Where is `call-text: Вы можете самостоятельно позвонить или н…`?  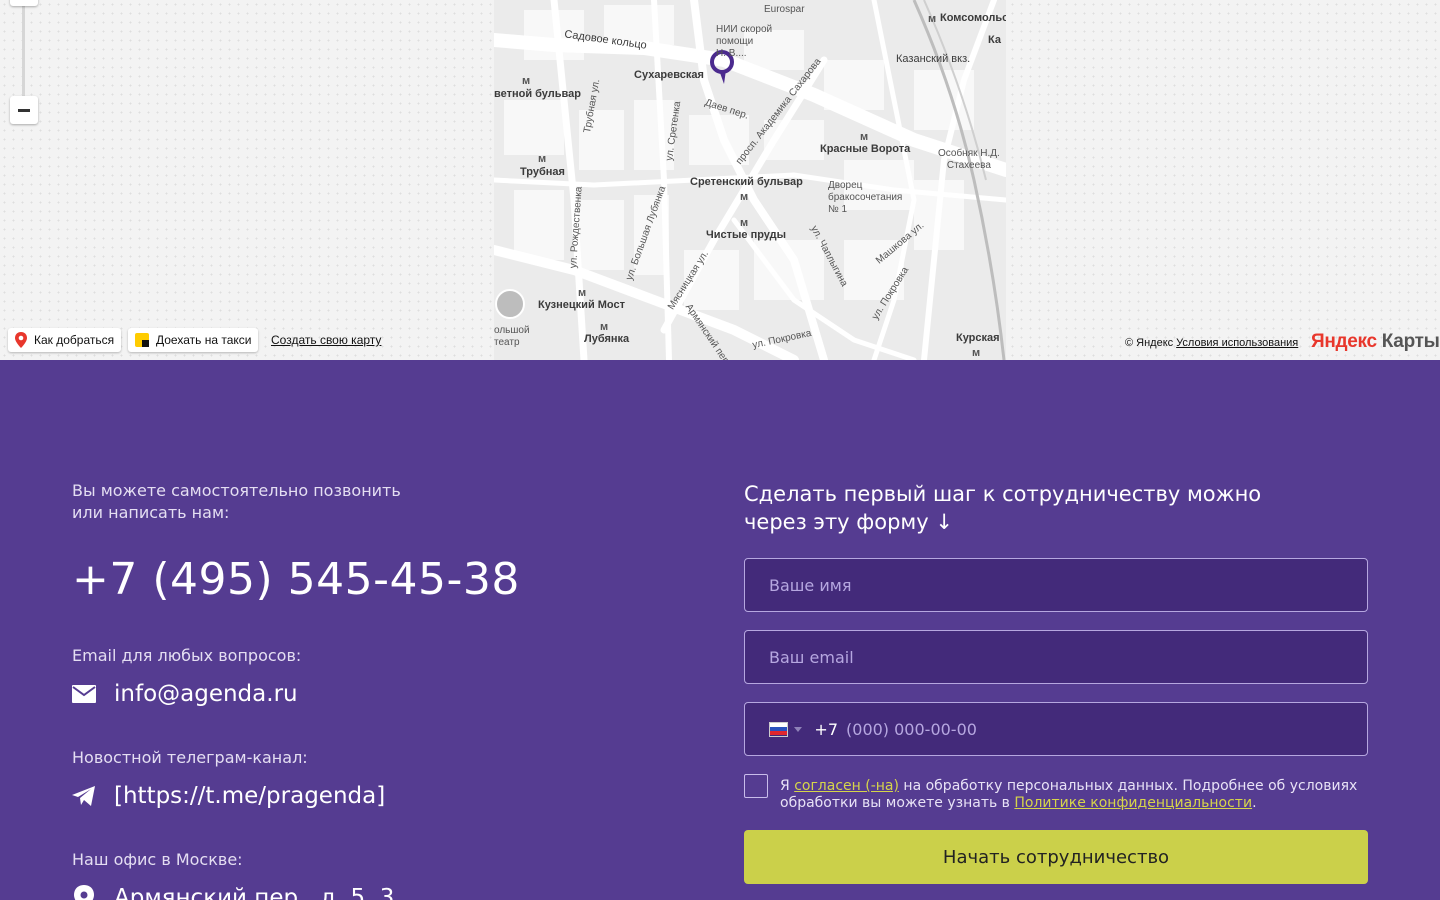
call-text: Вы можете самостоятельно позвонить или н… is located at coordinates (236, 501).